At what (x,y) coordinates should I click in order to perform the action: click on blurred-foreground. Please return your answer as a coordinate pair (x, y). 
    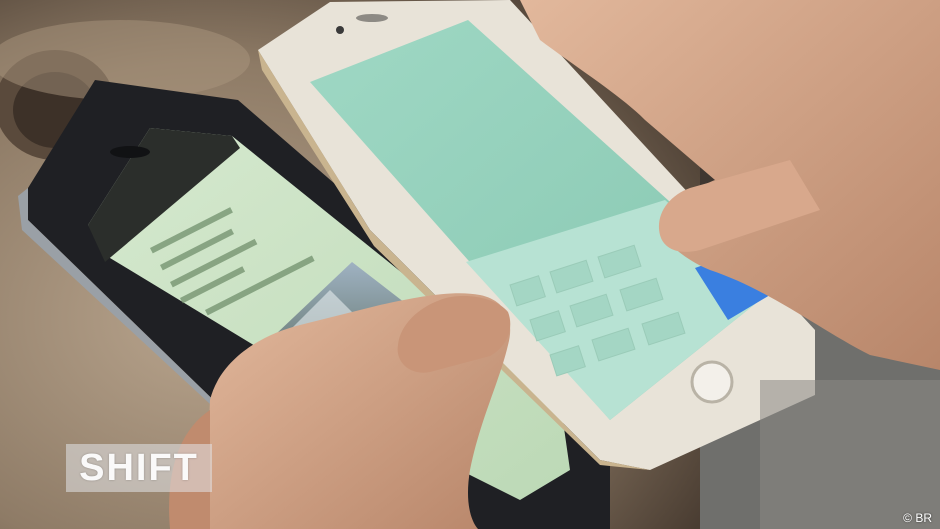
    Looking at the image, I should click on (850, 454).